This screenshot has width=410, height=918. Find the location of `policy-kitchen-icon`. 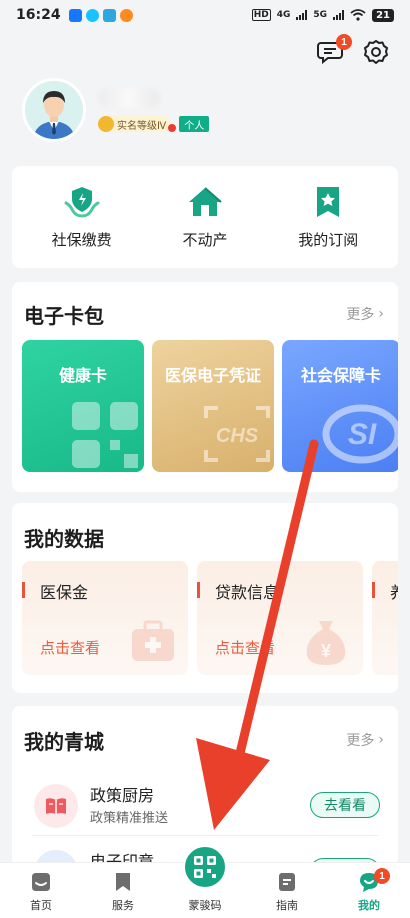

policy-kitchen-icon is located at coordinates (56, 806).